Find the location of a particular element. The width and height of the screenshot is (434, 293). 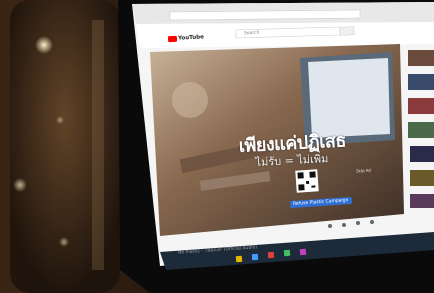

search-input: Search is located at coordinates (252, 34).